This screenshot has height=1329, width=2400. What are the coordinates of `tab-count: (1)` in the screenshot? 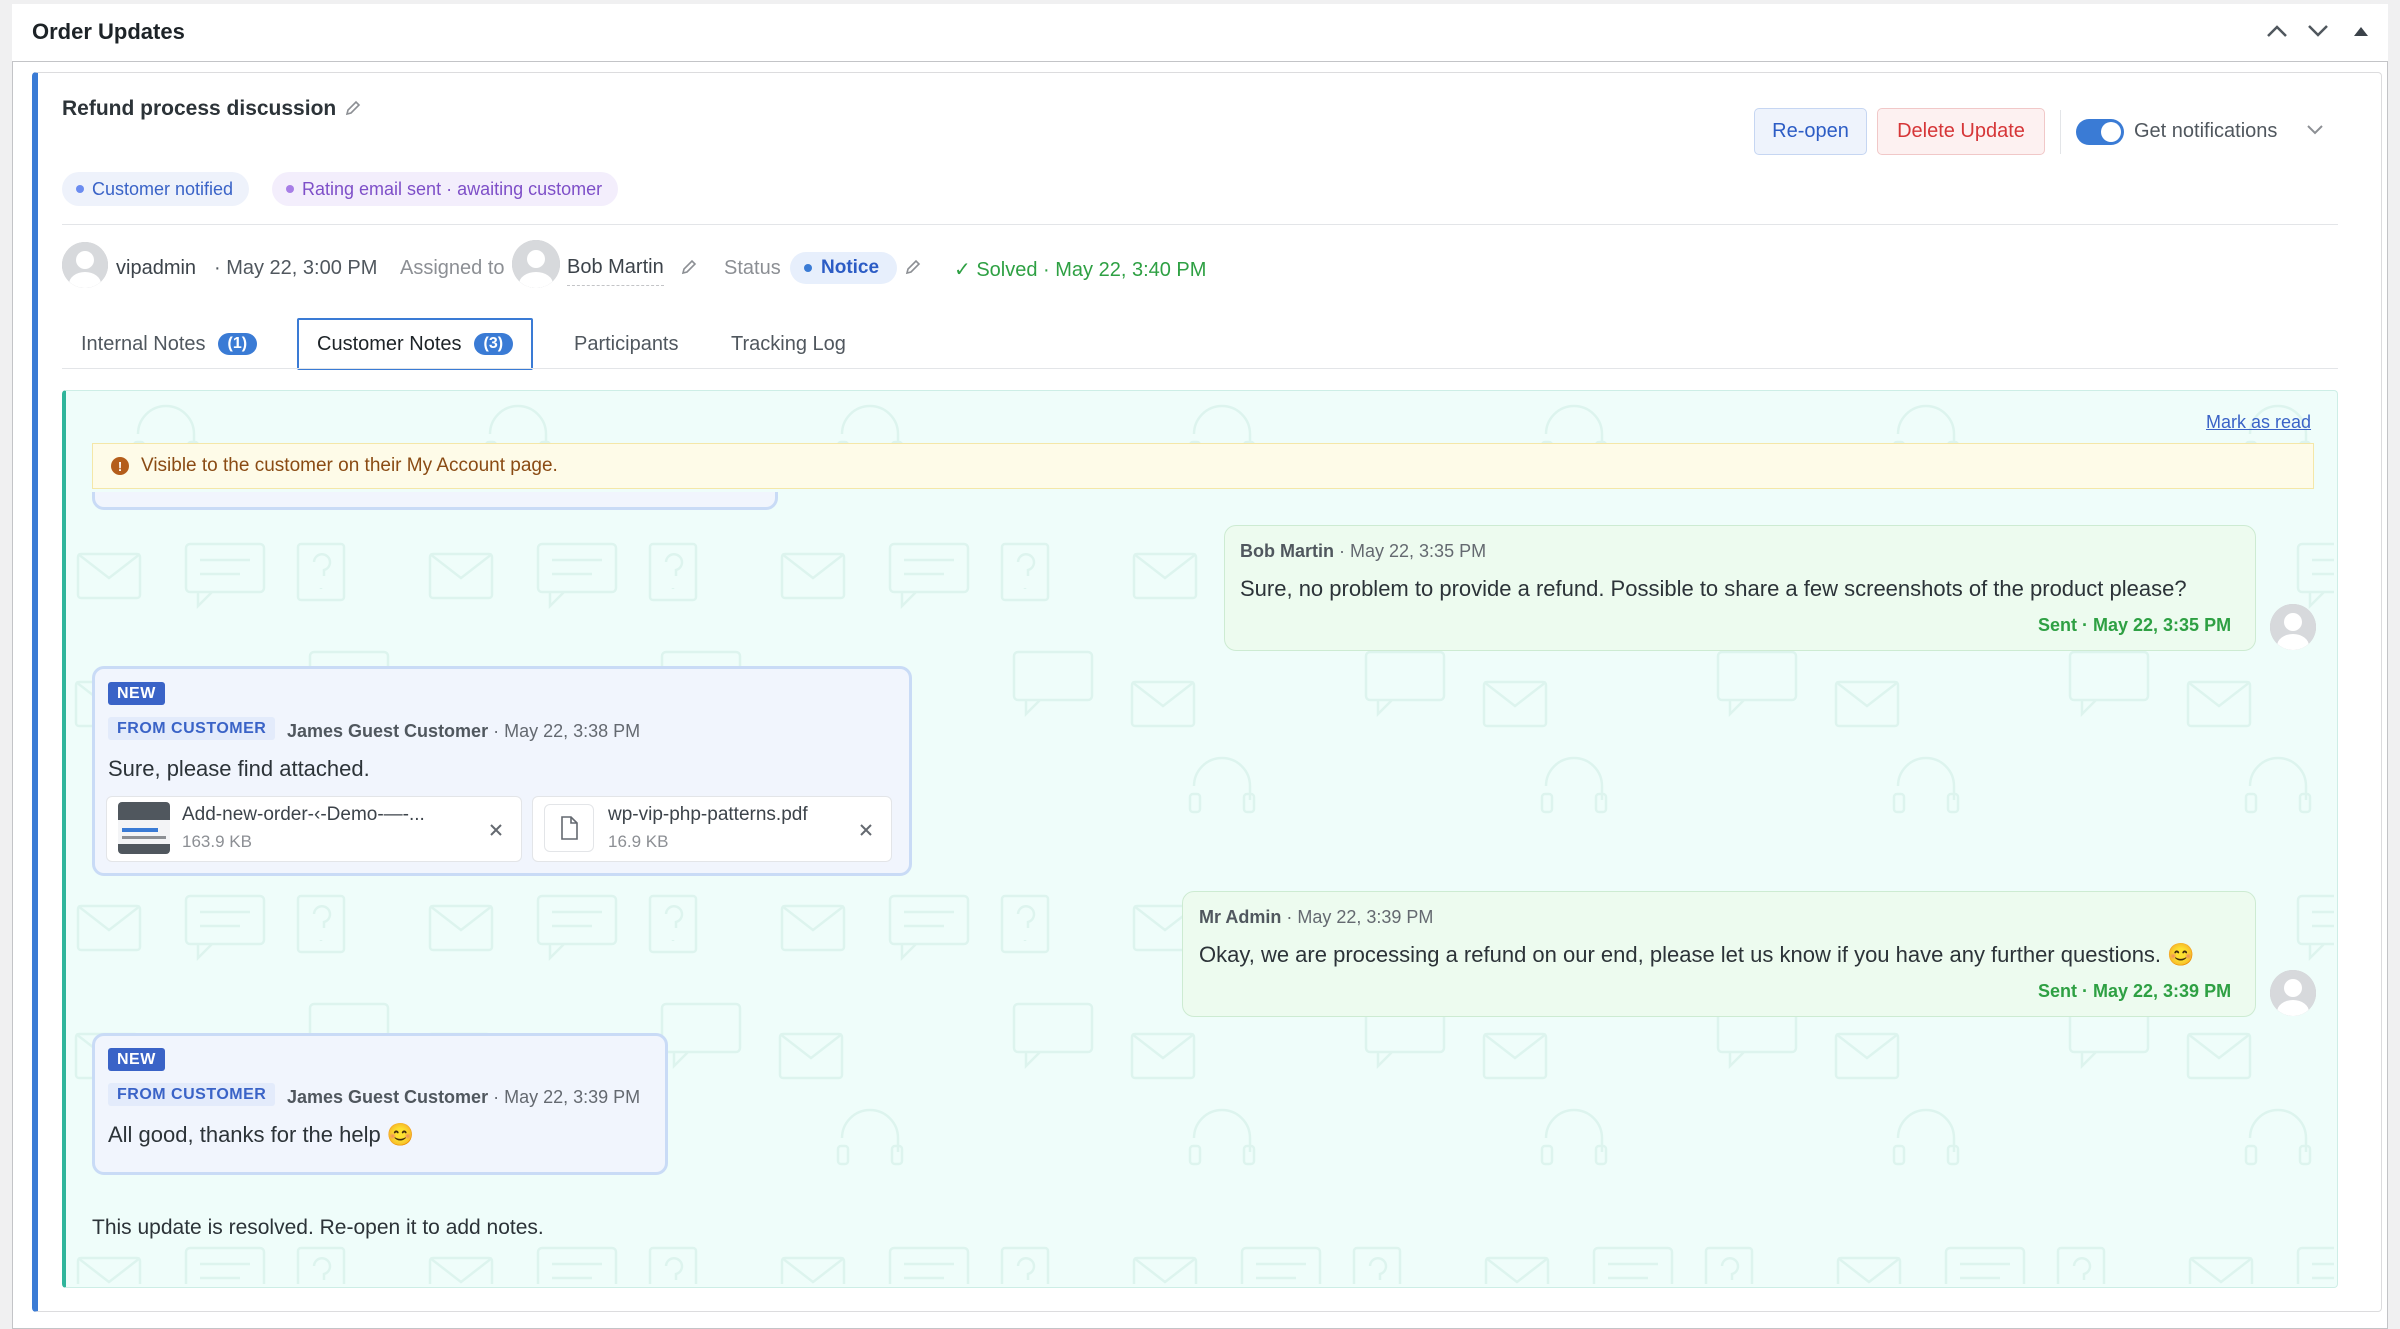 It's located at (237, 344).